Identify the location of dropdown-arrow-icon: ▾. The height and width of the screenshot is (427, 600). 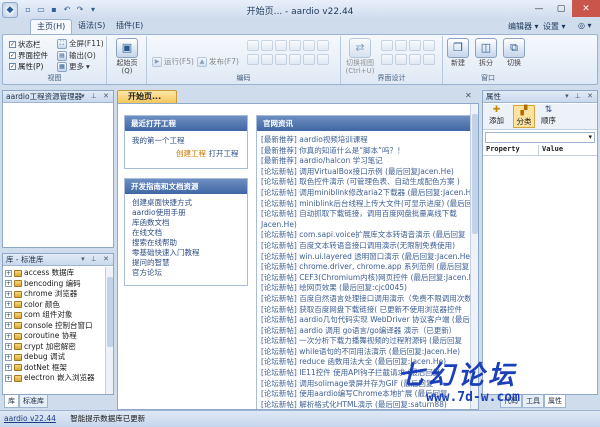
(93, 10).